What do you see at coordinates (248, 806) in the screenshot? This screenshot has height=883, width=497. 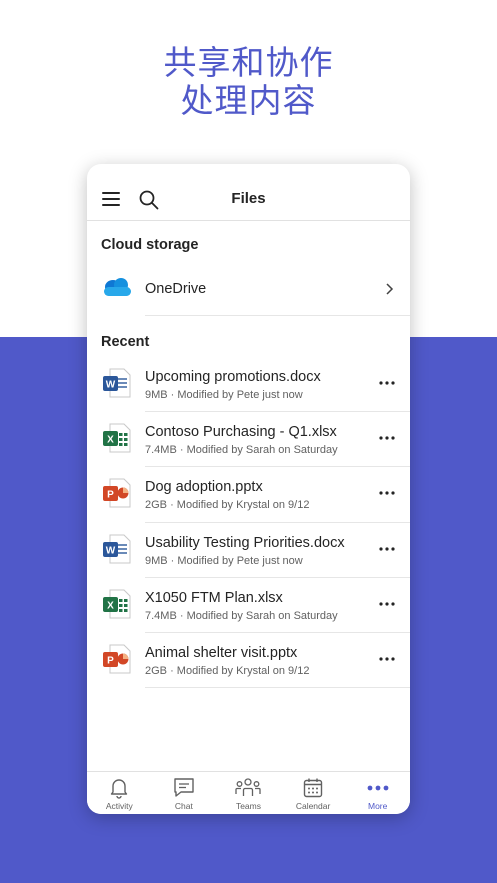 I see `tab-label: Teams` at bounding box center [248, 806].